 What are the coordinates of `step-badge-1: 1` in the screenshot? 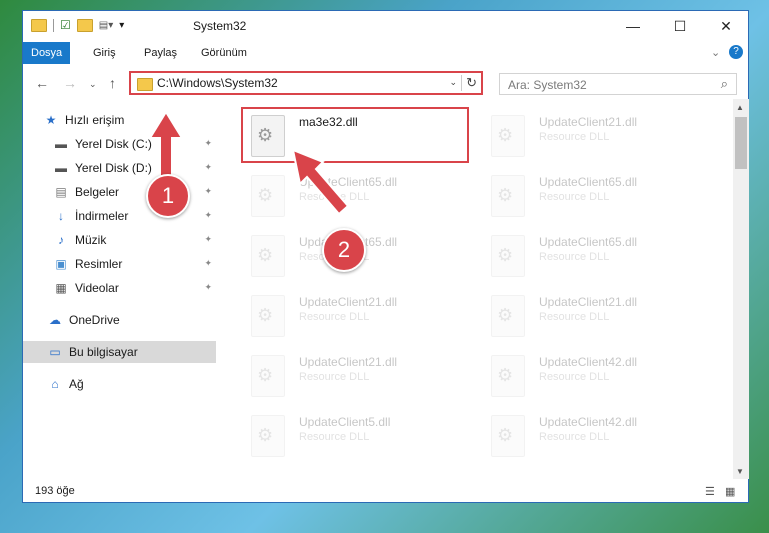 It's located at (168, 196).